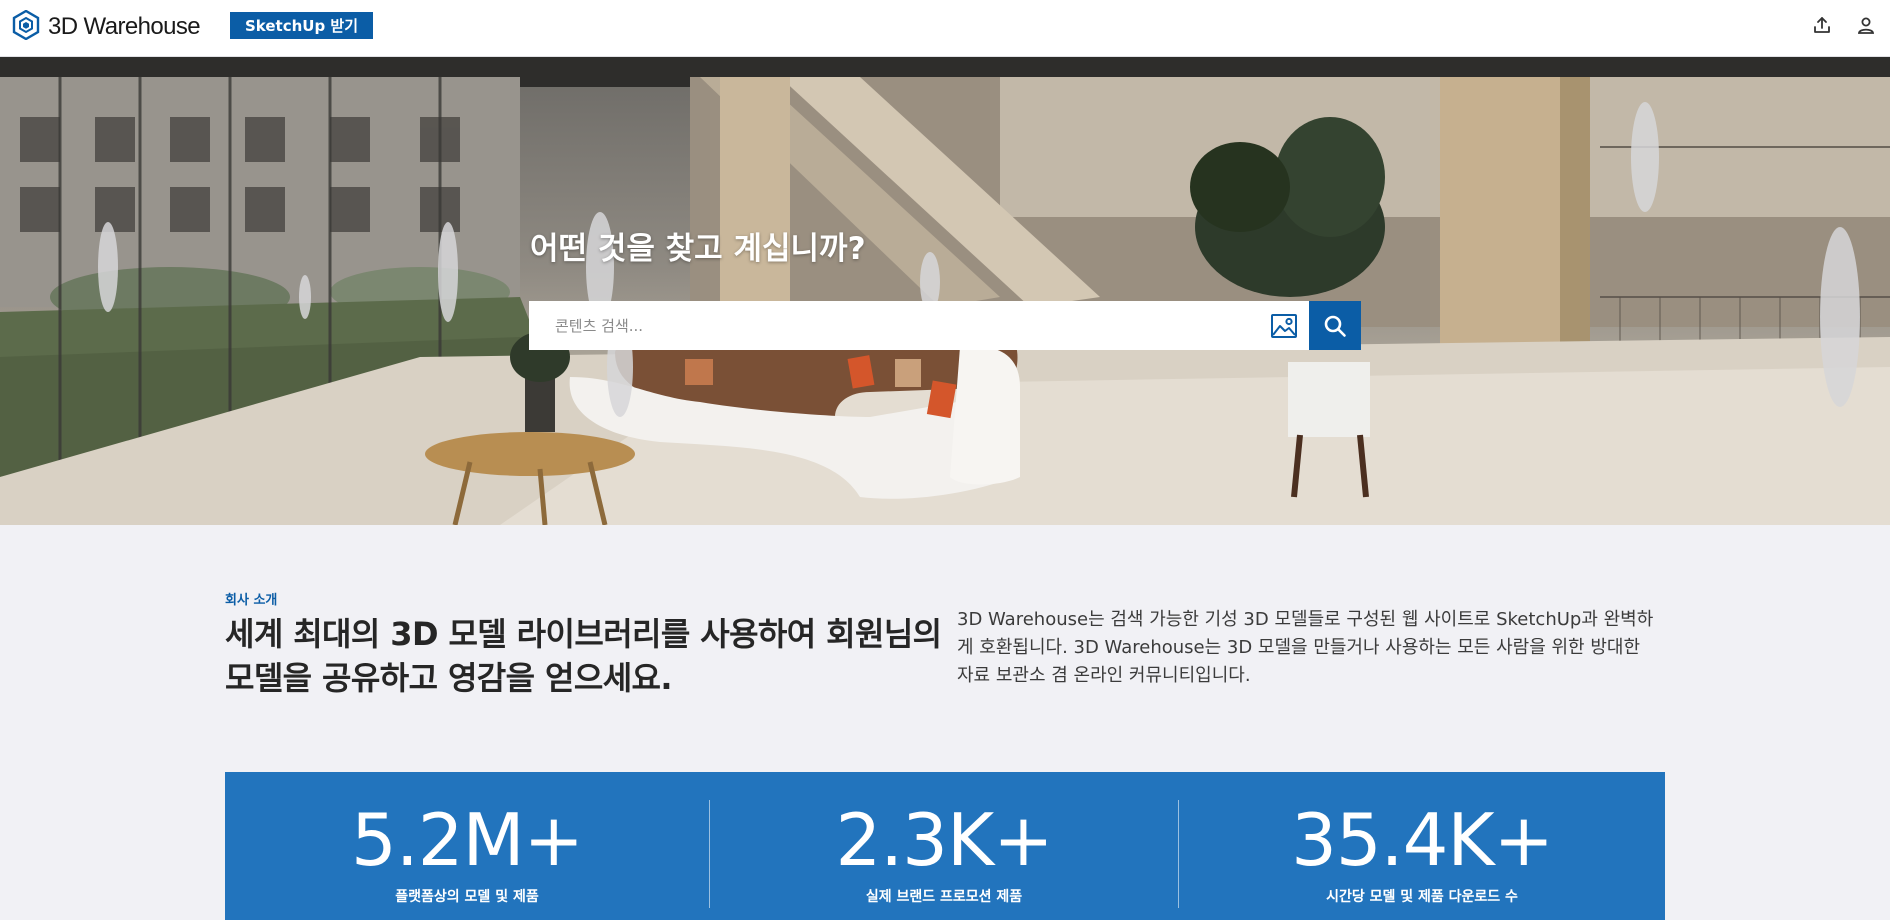  What do you see at coordinates (944, 897) in the screenshot?
I see `stat-label: 실제 브랜드 프로모션 제품` at bounding box center [944, 897].